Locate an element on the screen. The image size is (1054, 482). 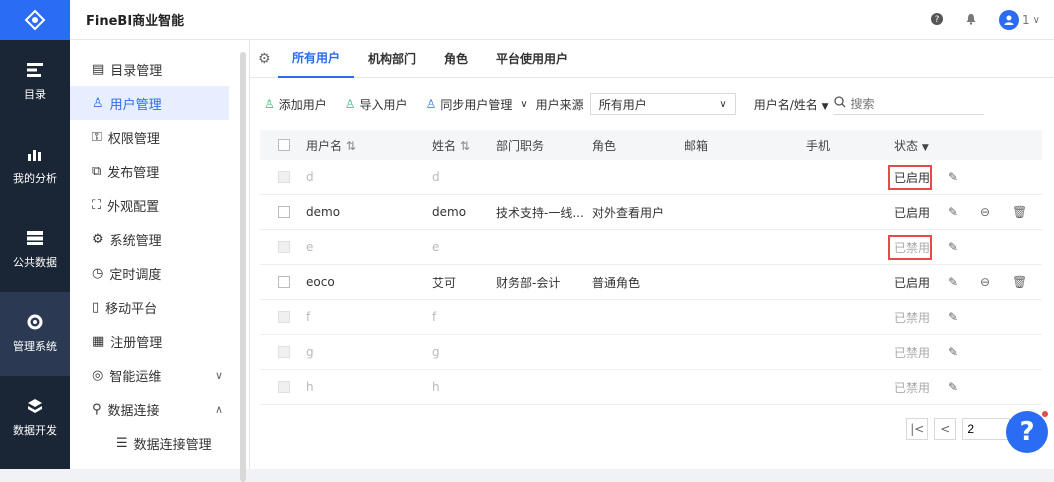
search-icon is located at coordinates (840, 103).